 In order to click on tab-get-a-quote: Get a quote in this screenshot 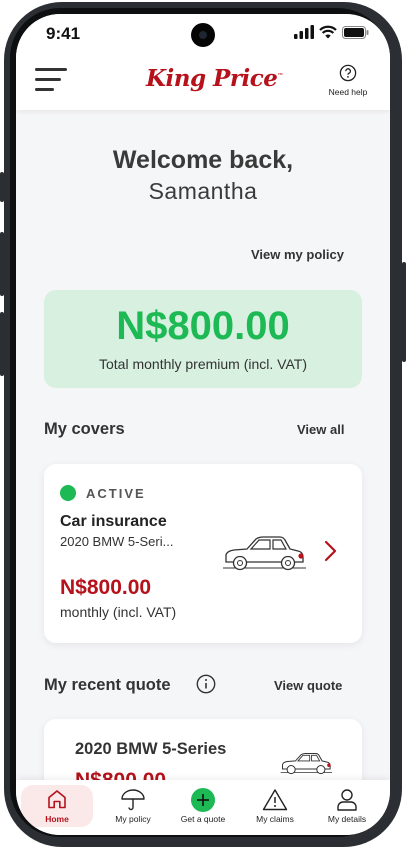, I will do `click(203, 807)`.